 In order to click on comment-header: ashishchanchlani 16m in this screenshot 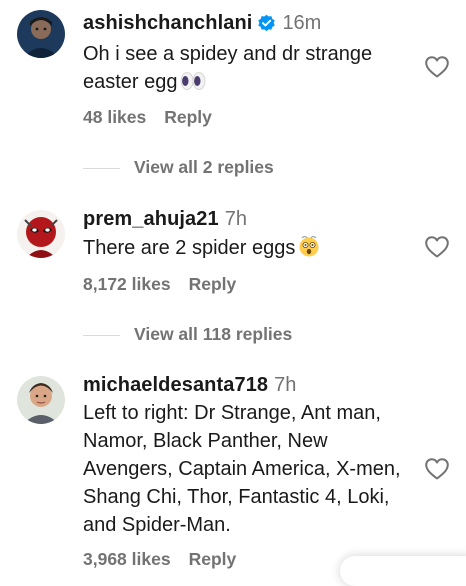, I will do `click(202, 23)`.